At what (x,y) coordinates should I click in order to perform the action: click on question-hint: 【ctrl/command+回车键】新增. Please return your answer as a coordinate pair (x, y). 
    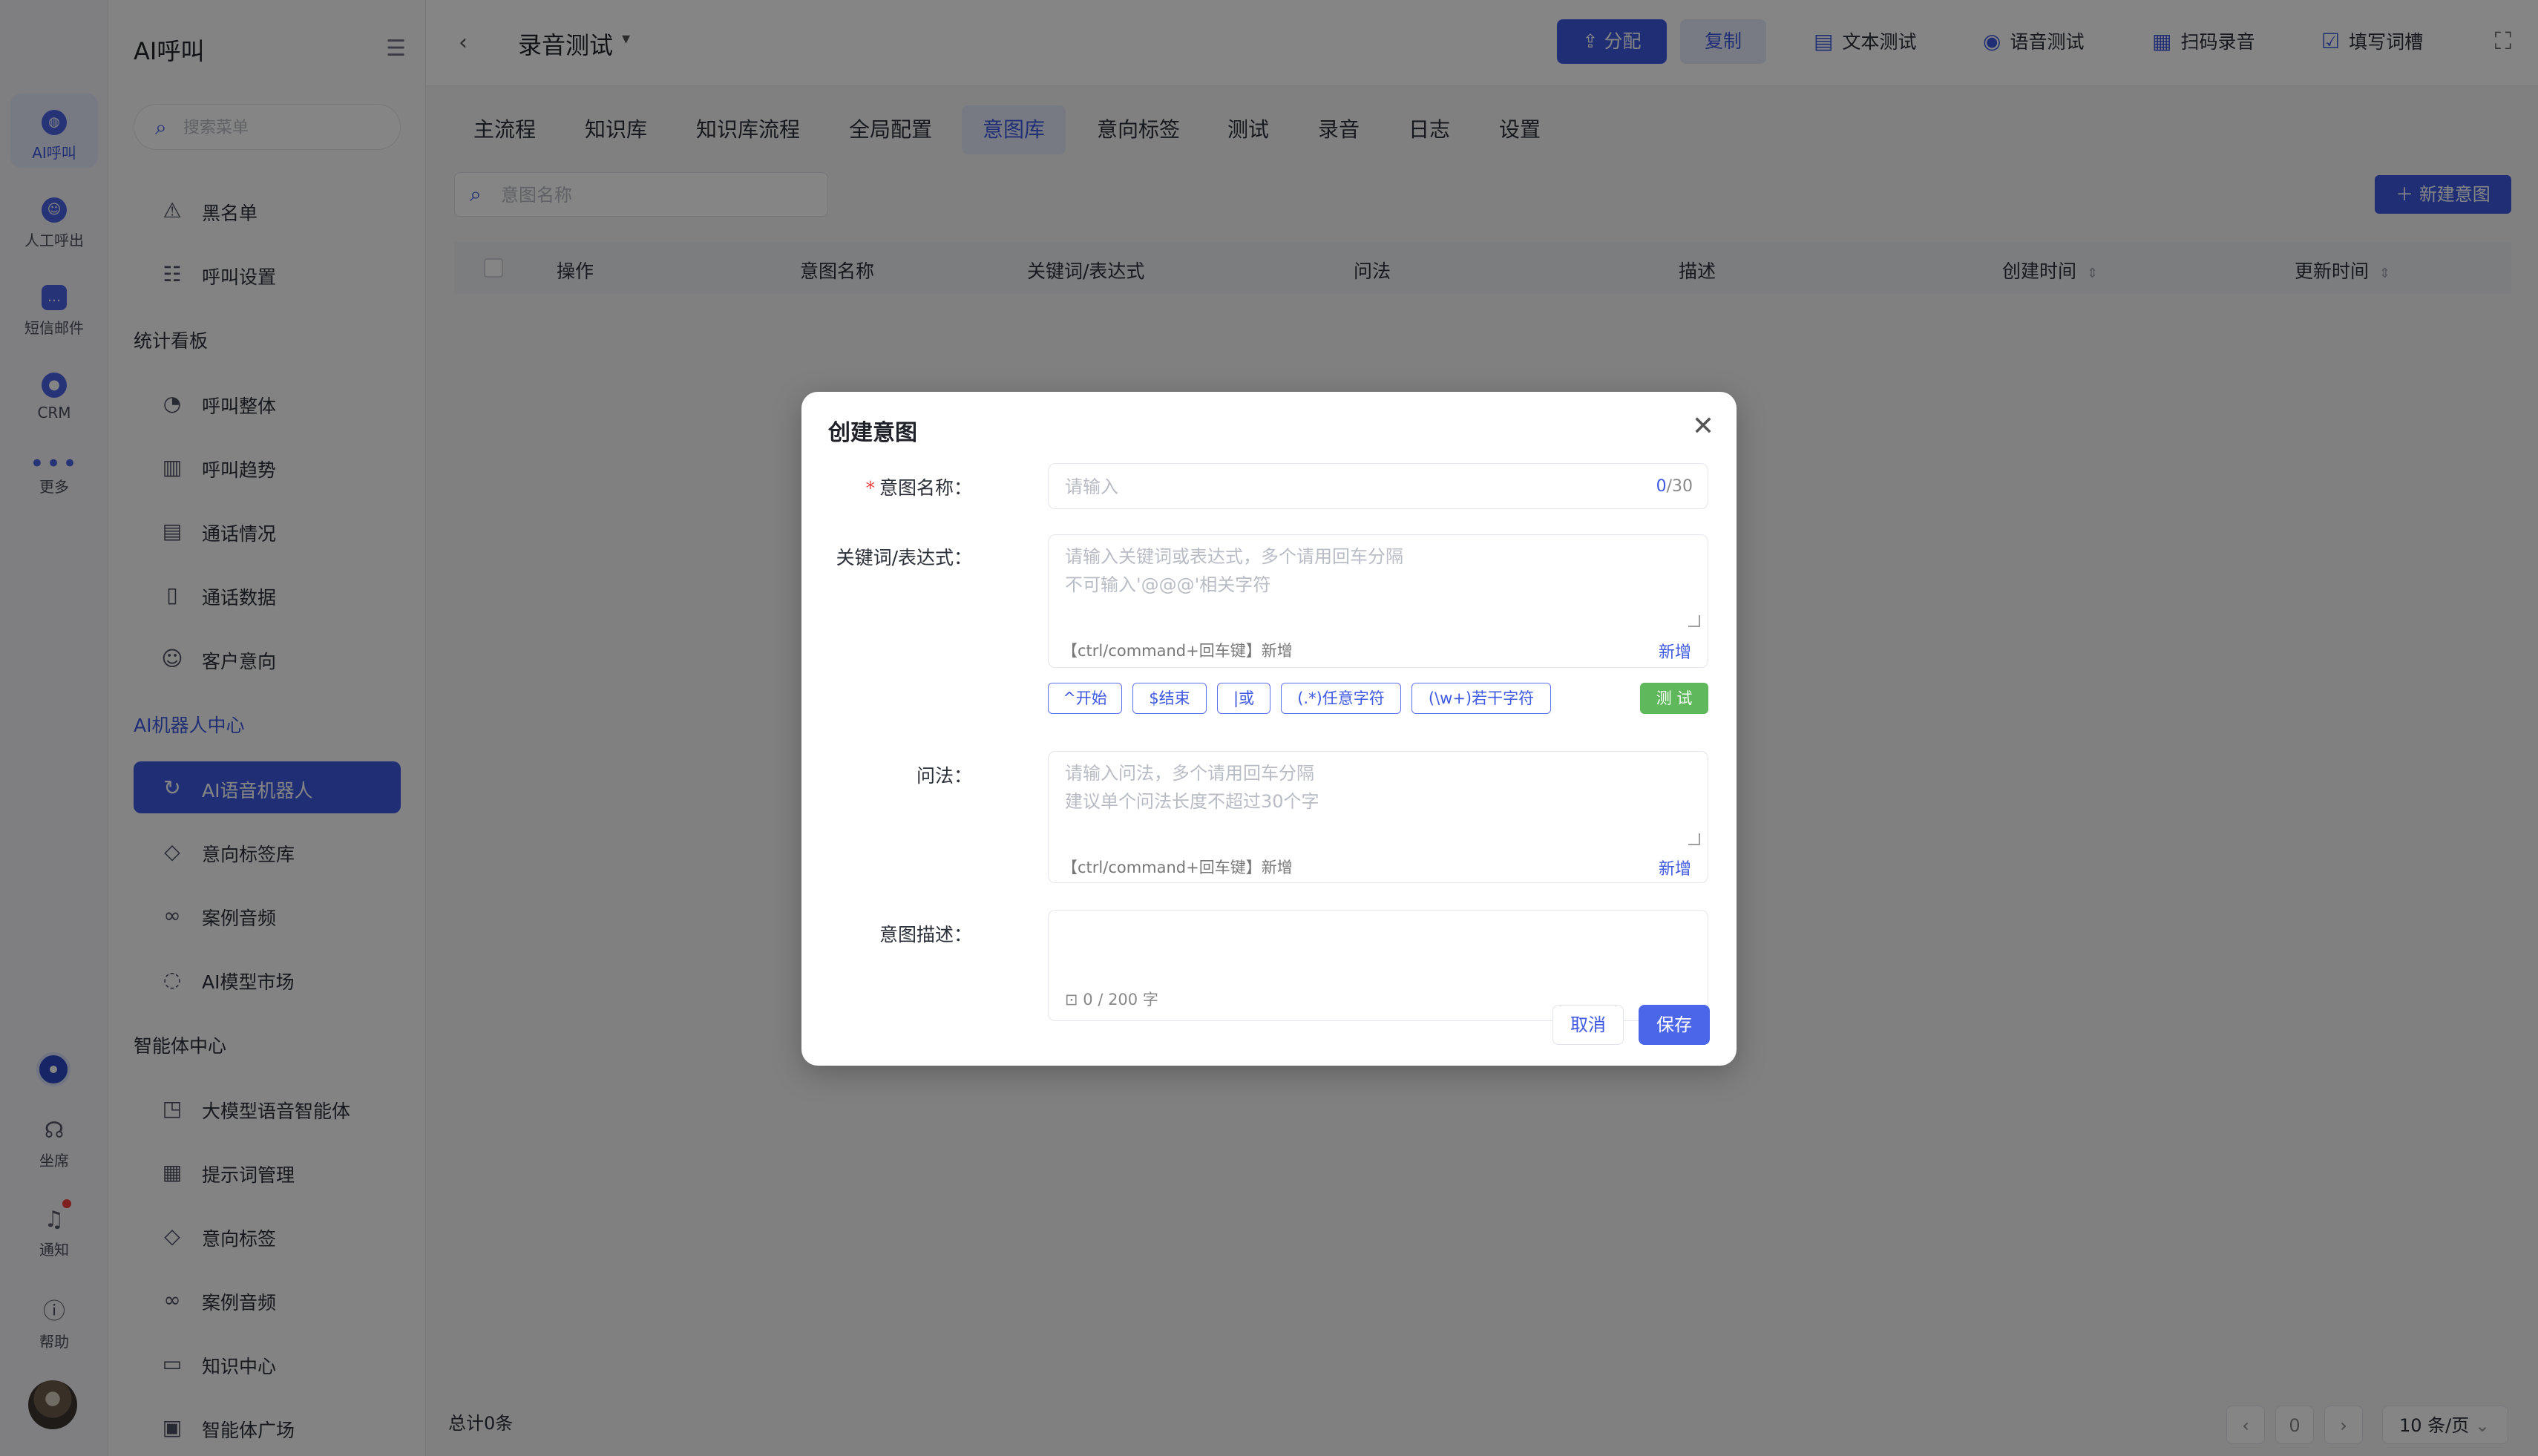
    Looking at the image, I should click on (1177, 868).